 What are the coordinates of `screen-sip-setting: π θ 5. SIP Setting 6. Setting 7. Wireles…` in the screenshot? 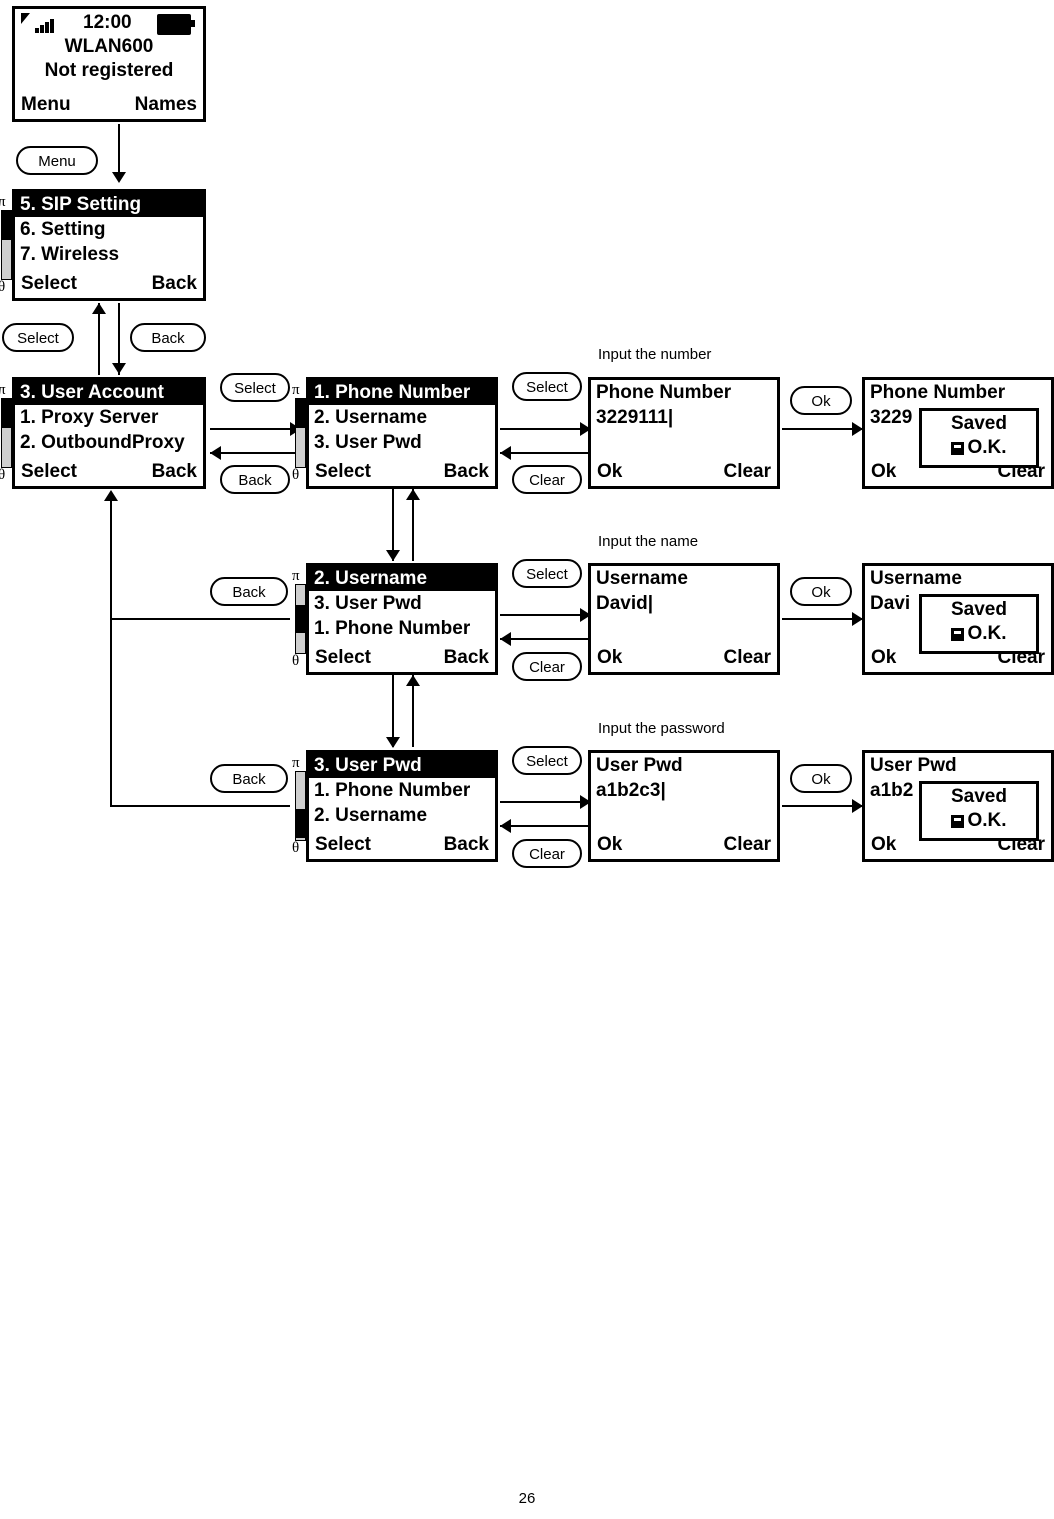 It's located at (103, 245).